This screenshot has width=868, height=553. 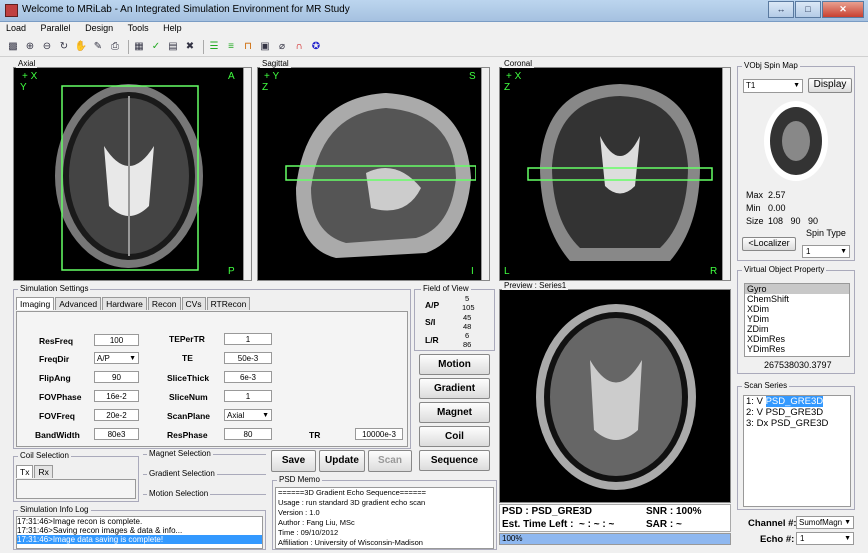 What do you see at coordinates (54, 509) in the screenshot?
I see `info-log-label: Simulation Info Log` at bounding box center [54, 509].